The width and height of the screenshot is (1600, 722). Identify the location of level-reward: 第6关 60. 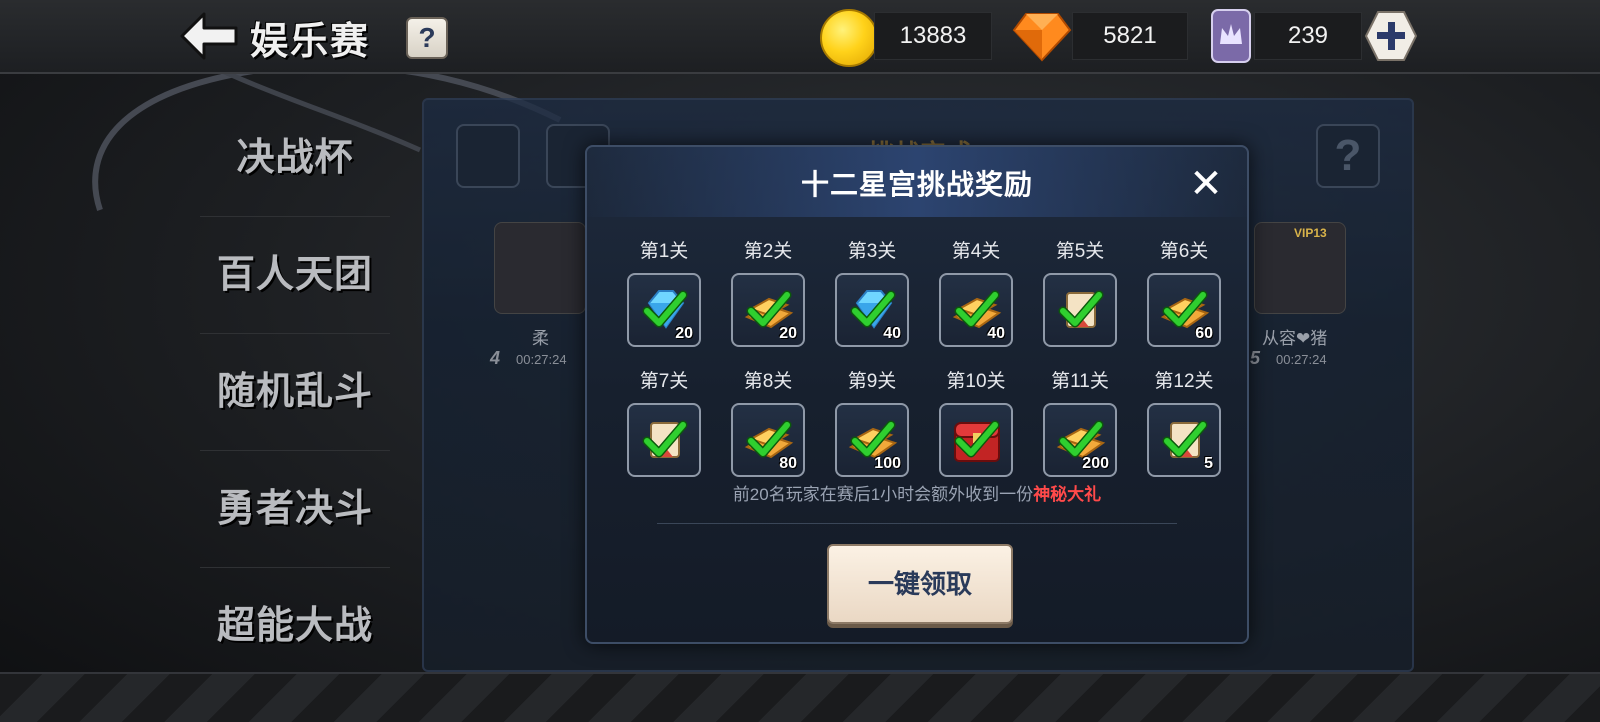
(1184, 292).